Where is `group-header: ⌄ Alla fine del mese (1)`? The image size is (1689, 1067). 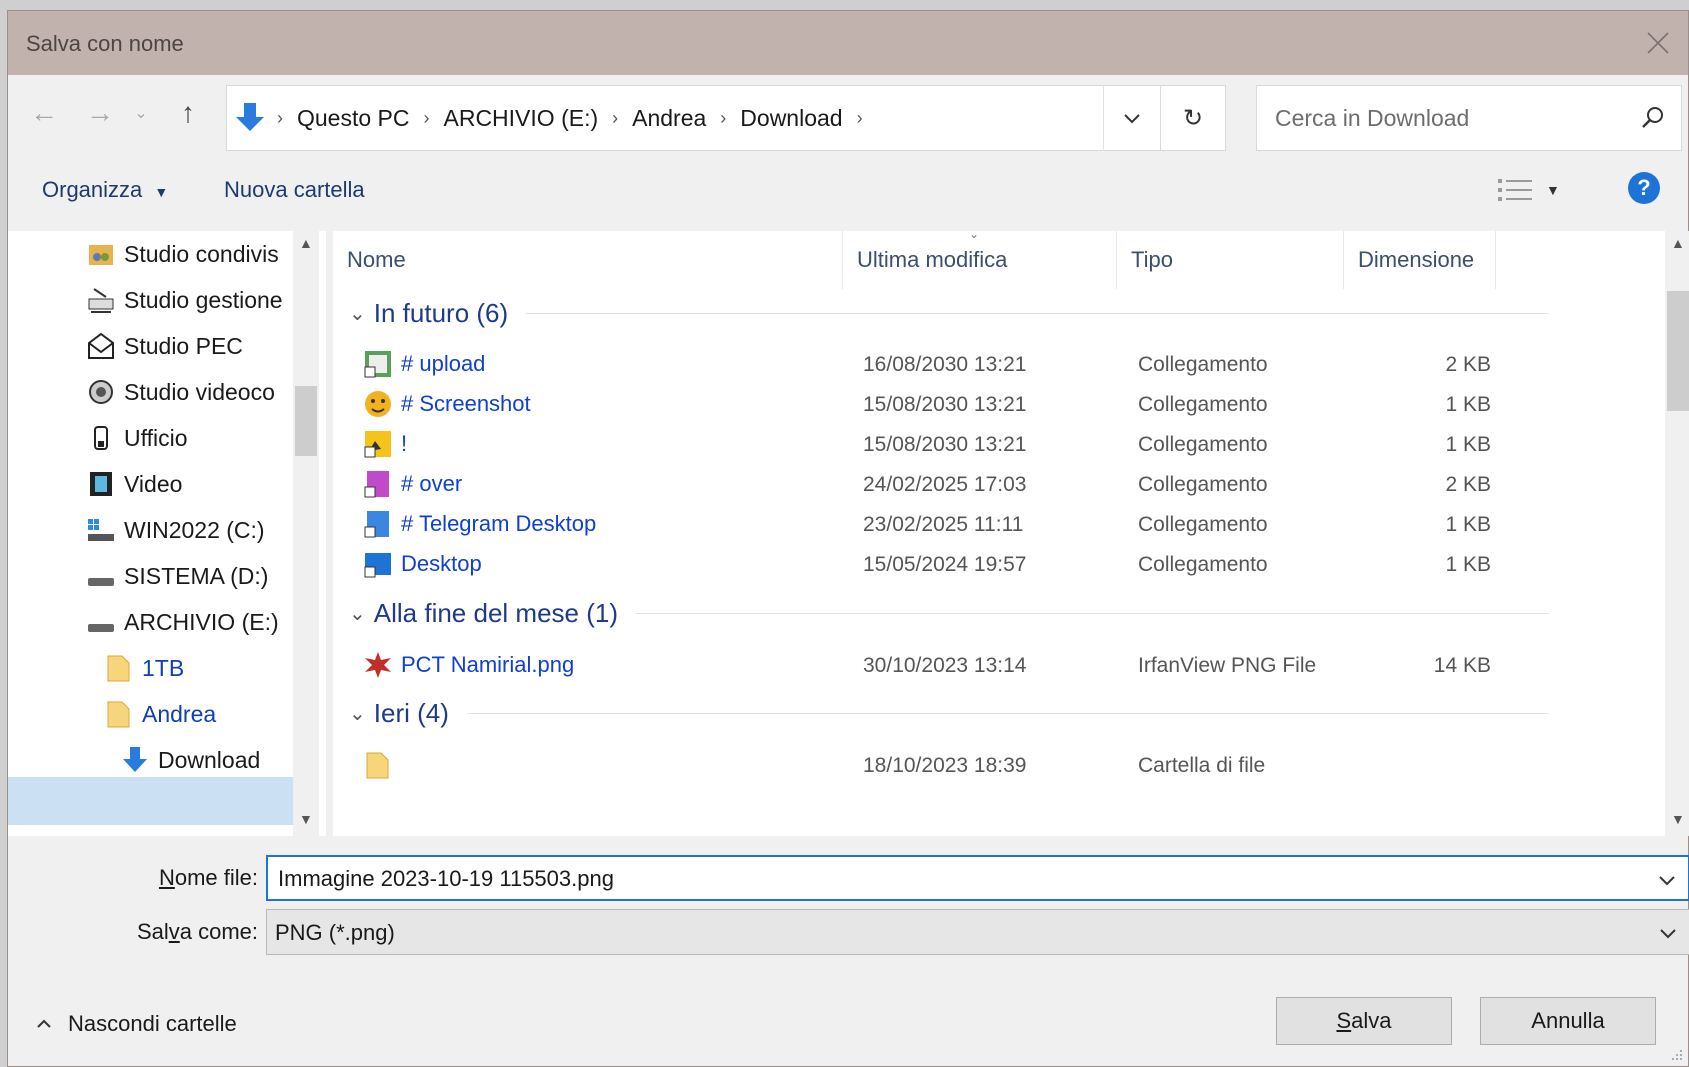
group-header: ⌄ Alla fine del mese (1) is located at coordinates (949, 613).